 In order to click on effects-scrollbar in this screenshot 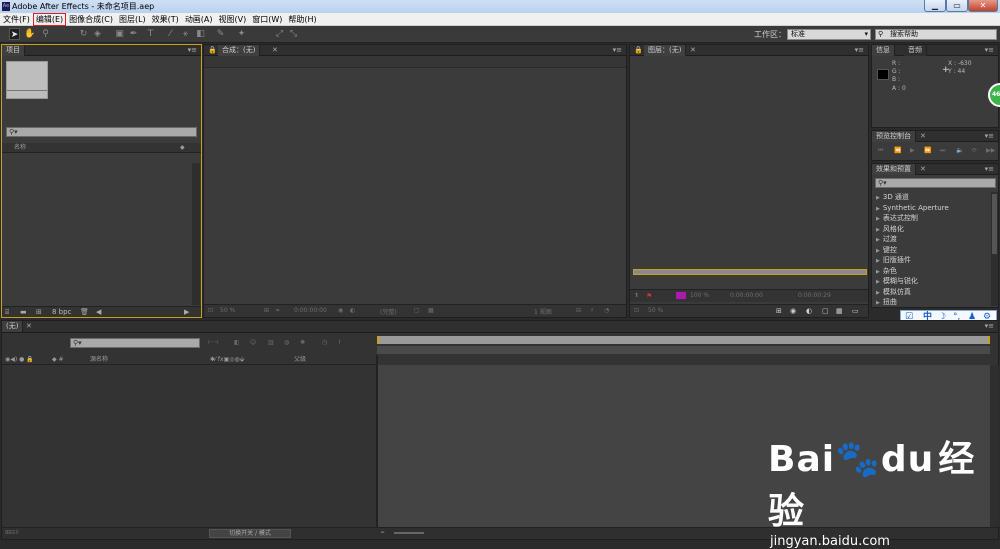, I will do `click(994, 249)`.